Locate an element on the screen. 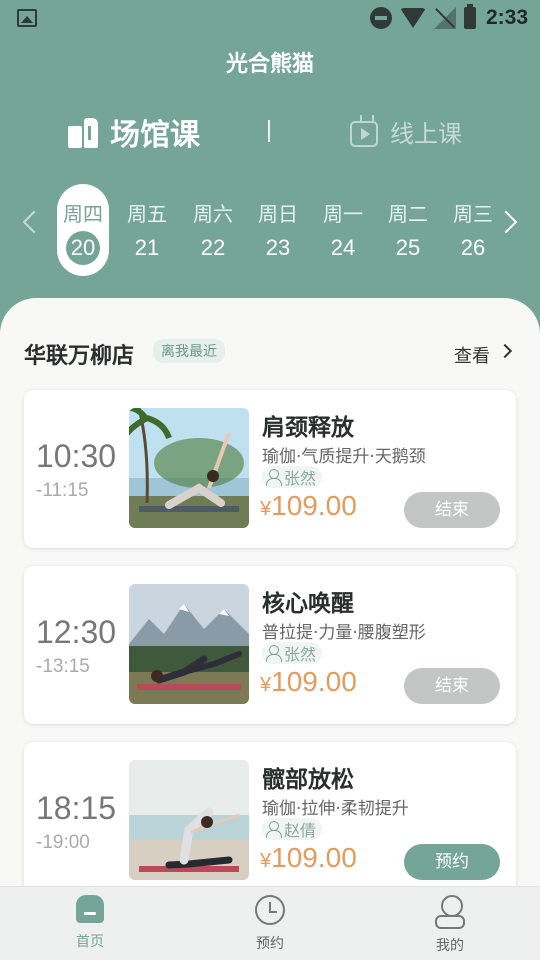  profile-icon is located at coordinates (450, 912).